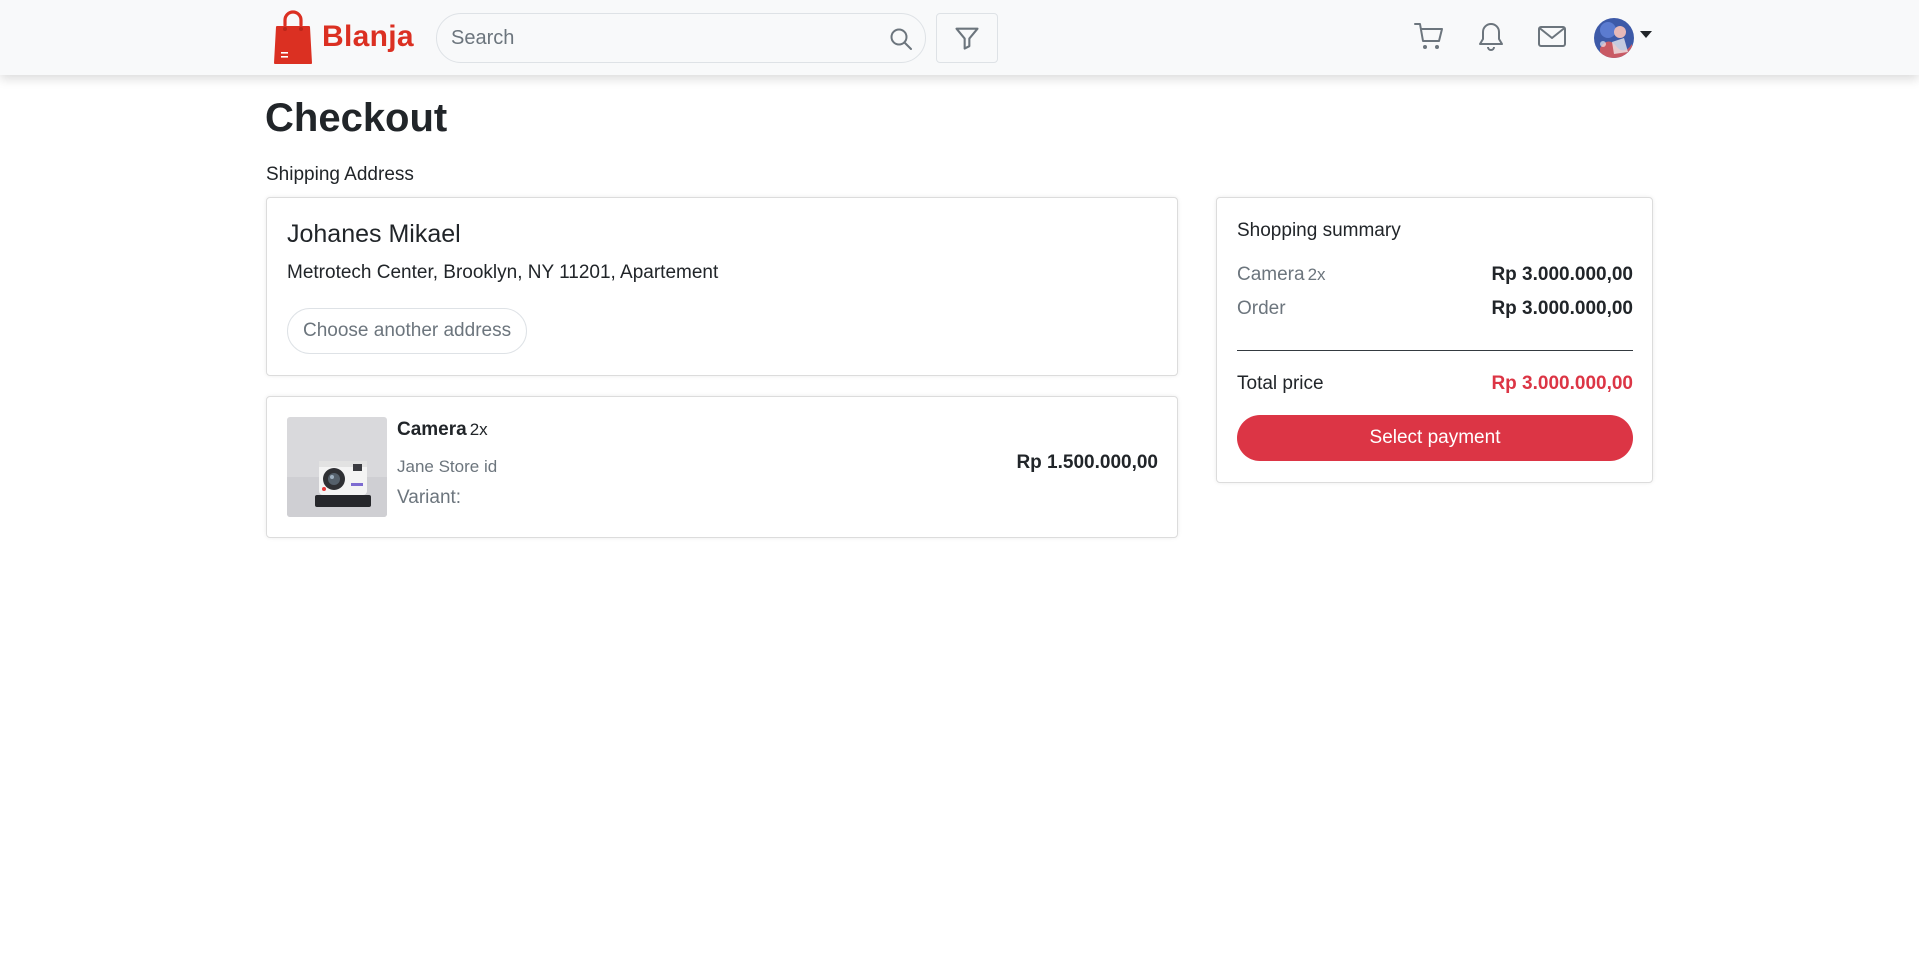 The width and height of the screenshot is (1919, 972). Describe the element at coordinates (442, 429) in the screenshot. I see `product-name: Camera 2x` at that location.